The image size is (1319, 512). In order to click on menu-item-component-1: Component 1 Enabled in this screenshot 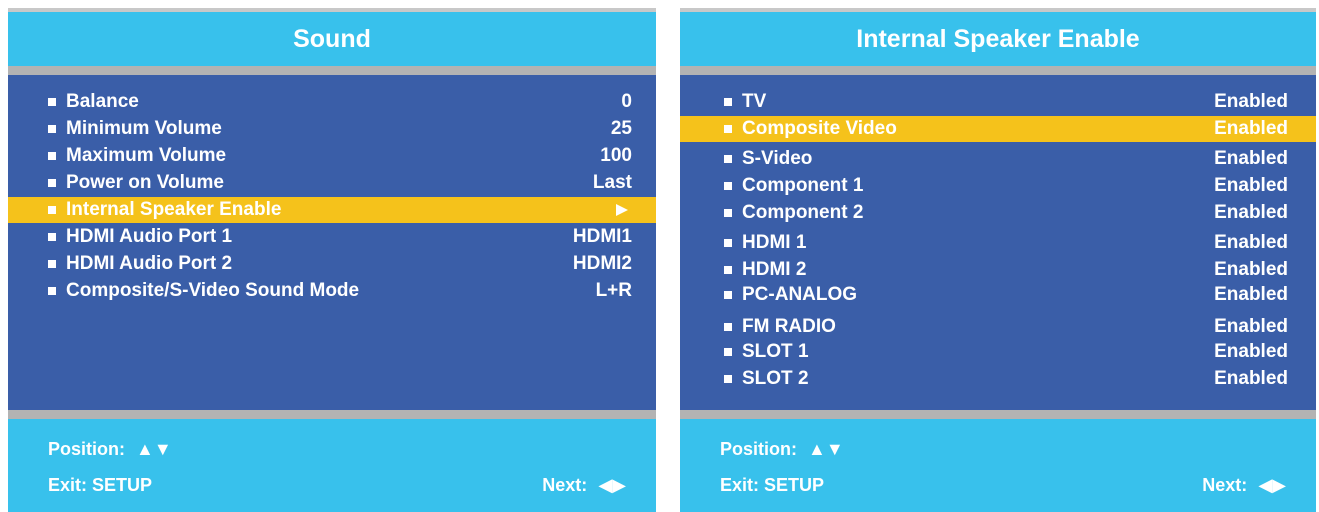, I will do `click(998, 186)`.